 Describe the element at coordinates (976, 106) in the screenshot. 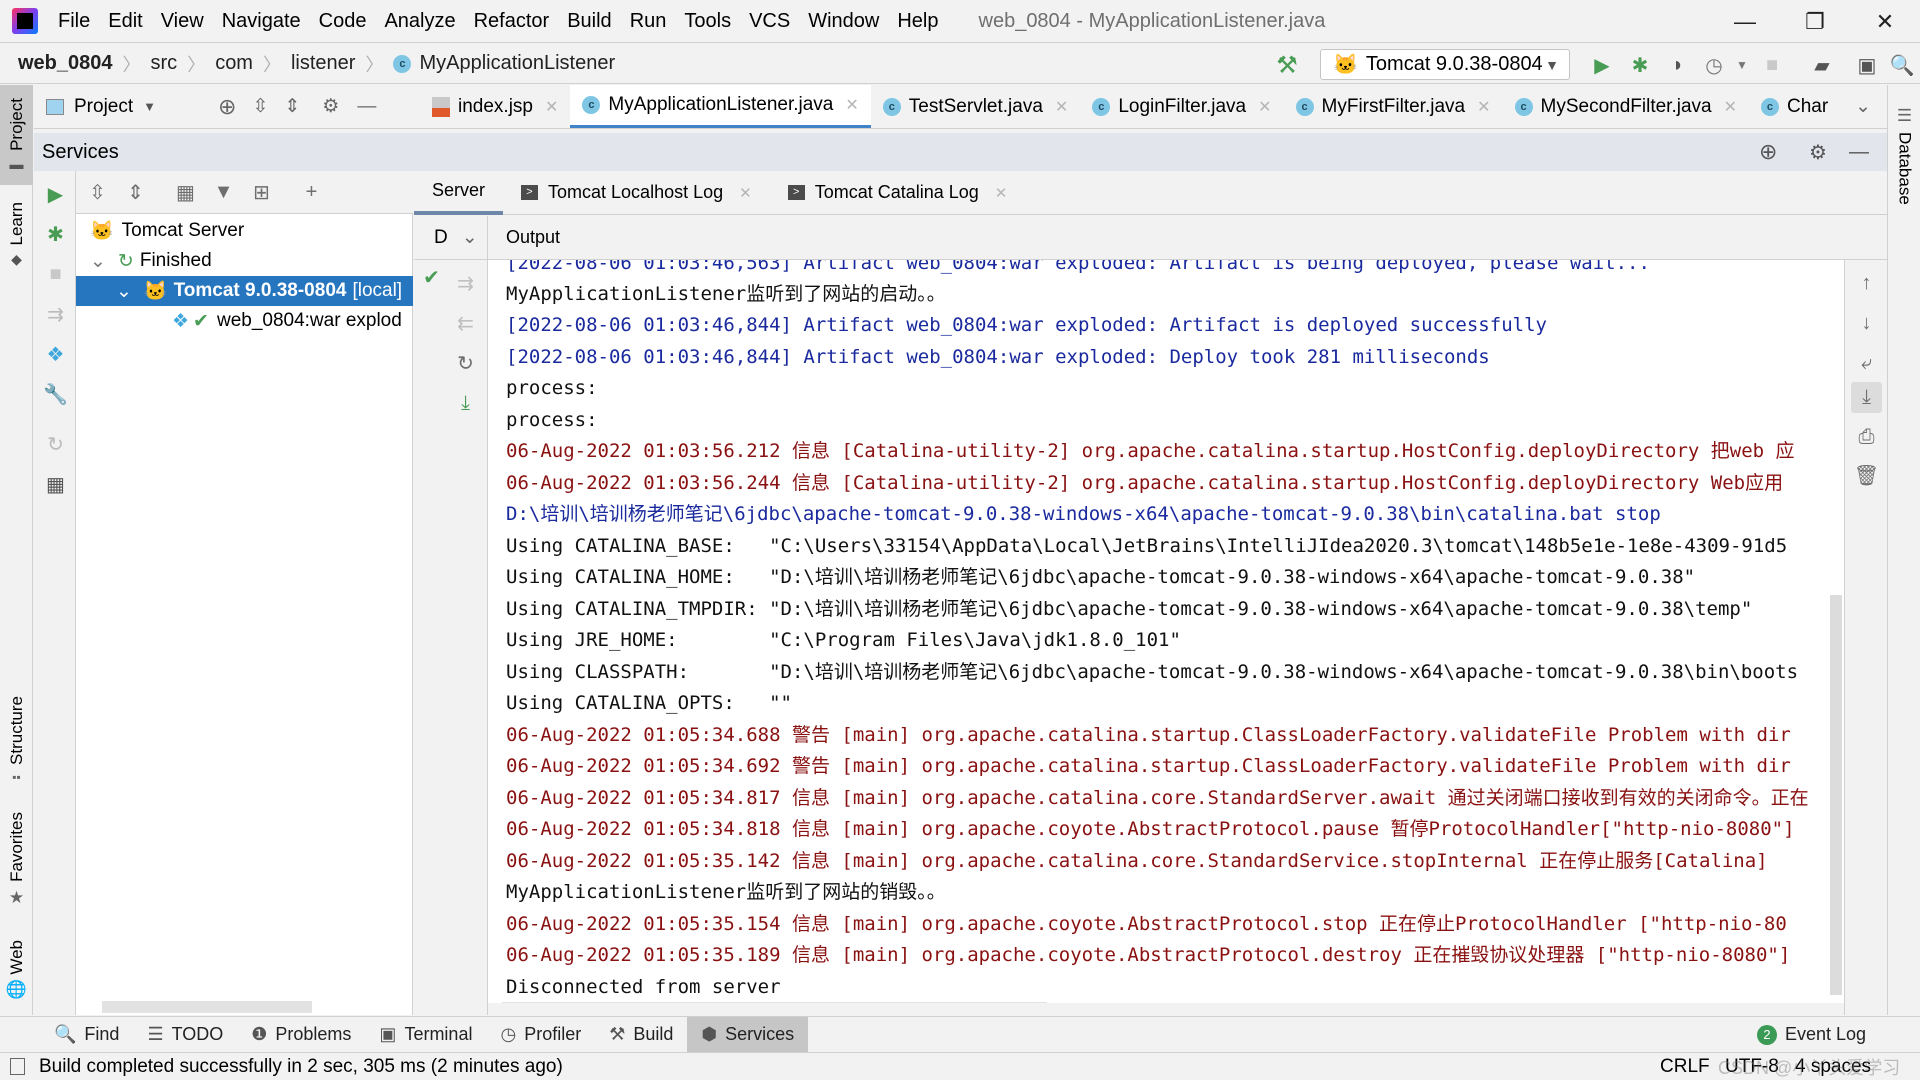

I see `editor-tab: c TestServlet.java ✕` at that location.